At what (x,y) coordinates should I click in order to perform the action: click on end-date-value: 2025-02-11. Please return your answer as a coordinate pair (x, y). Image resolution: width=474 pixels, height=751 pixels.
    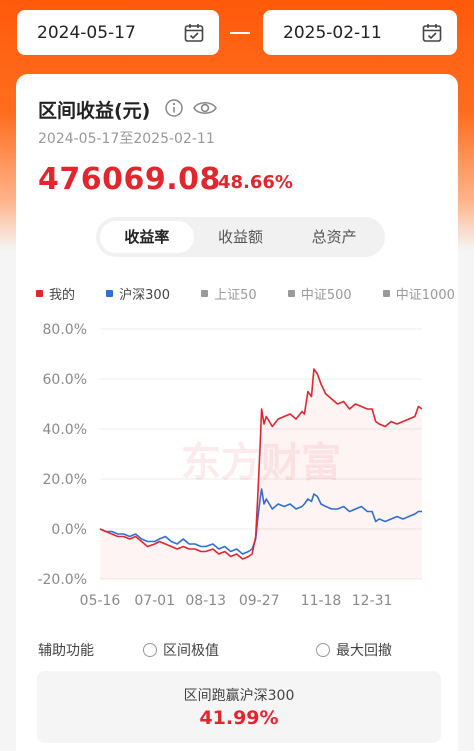
    Looking at the image, I should click on (332, 32).